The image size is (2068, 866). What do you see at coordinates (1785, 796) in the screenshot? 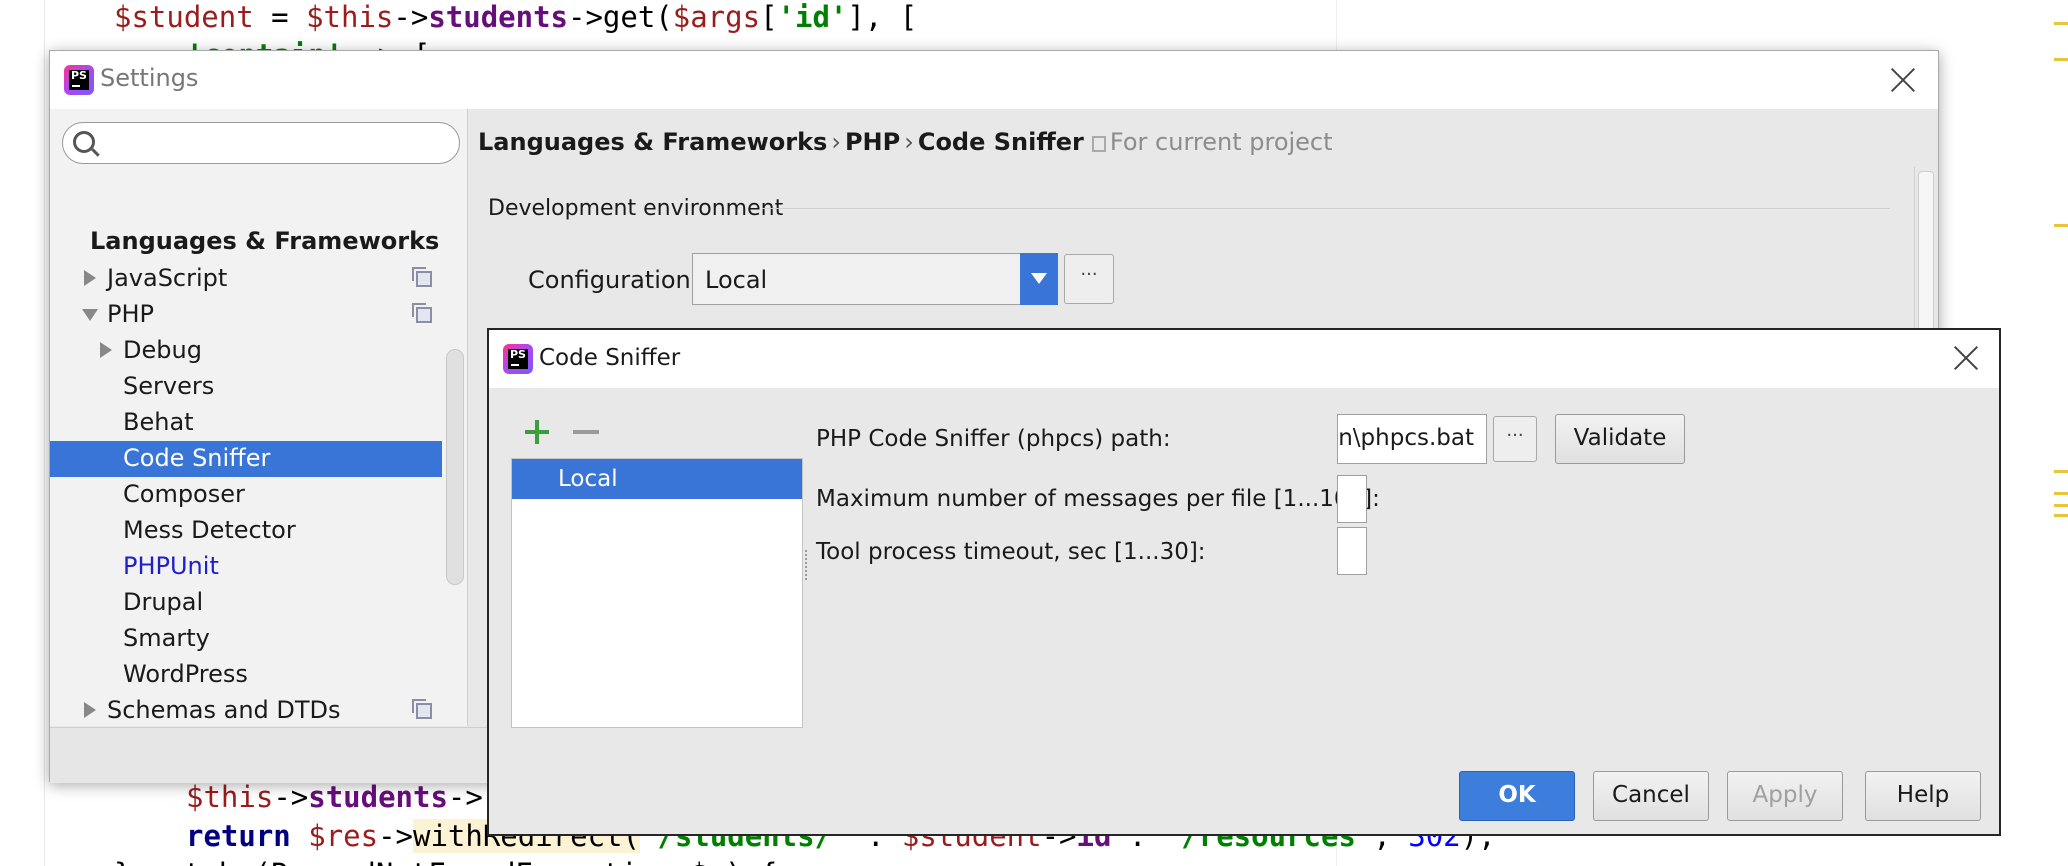
I see `apply-button: Apply` at bounding box center [1785, 796].